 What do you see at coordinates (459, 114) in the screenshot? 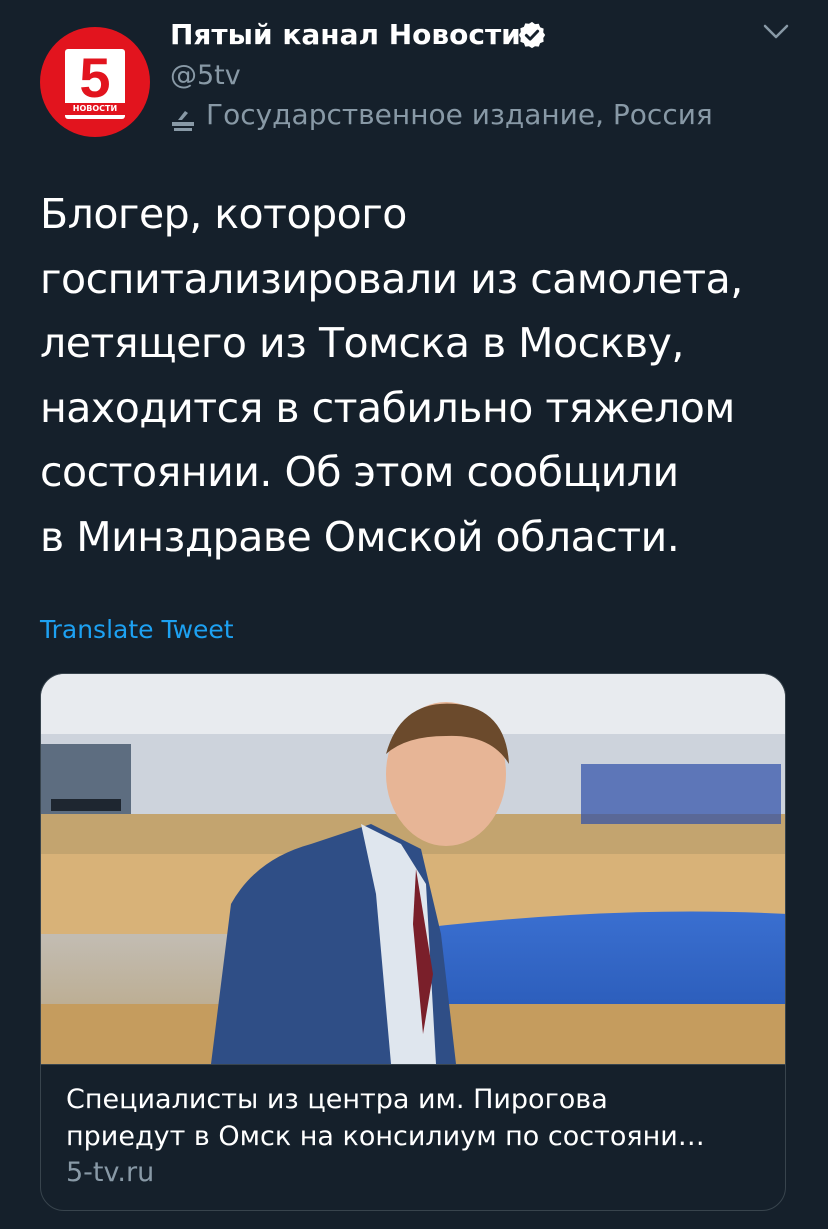
I see `state-media-label-text: Государственное издание, Россия` at bounding box center [459, 114].